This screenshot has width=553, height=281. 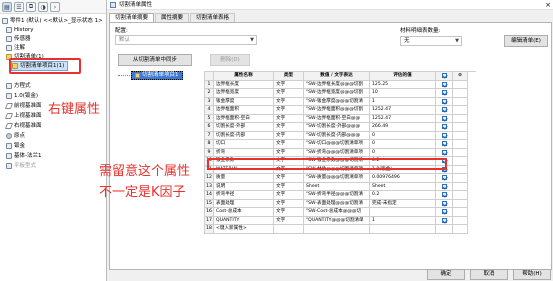 I want to click on display-manager-tab-icon: ◑, so click(x=43, y=7).